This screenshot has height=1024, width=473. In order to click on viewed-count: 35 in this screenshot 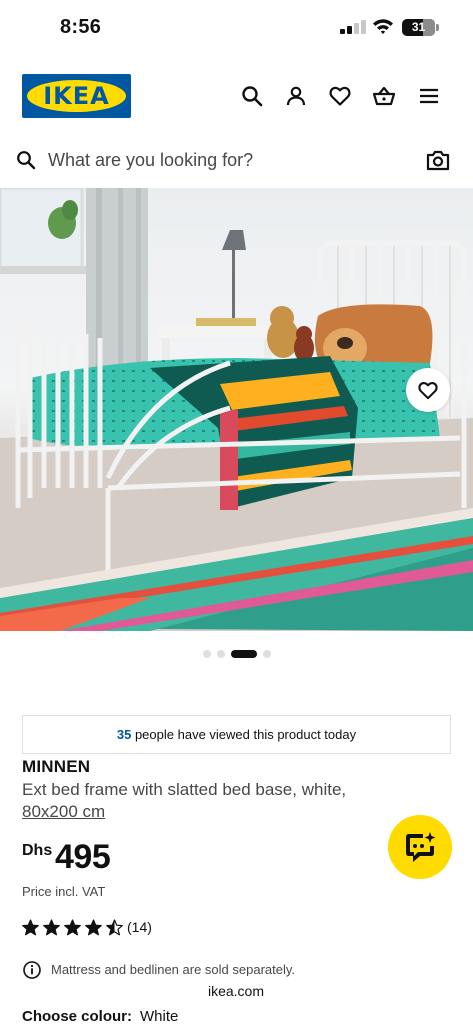, I will do `click(124, 734)`.